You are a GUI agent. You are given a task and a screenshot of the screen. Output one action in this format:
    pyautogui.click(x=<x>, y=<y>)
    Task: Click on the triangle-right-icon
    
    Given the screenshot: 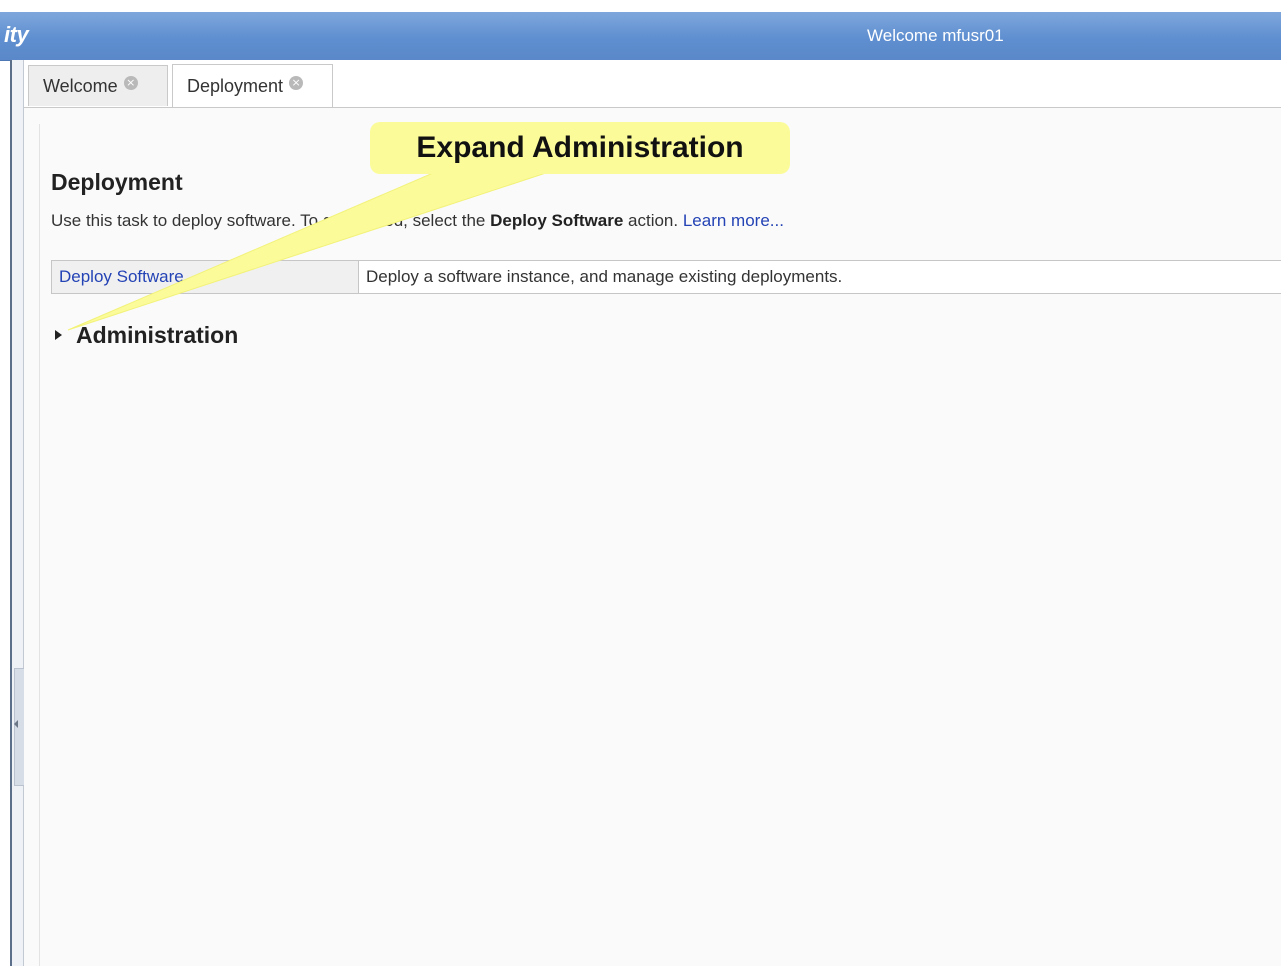 What is the action you would take?
    pyautogui.click(x=58, y=335)
    